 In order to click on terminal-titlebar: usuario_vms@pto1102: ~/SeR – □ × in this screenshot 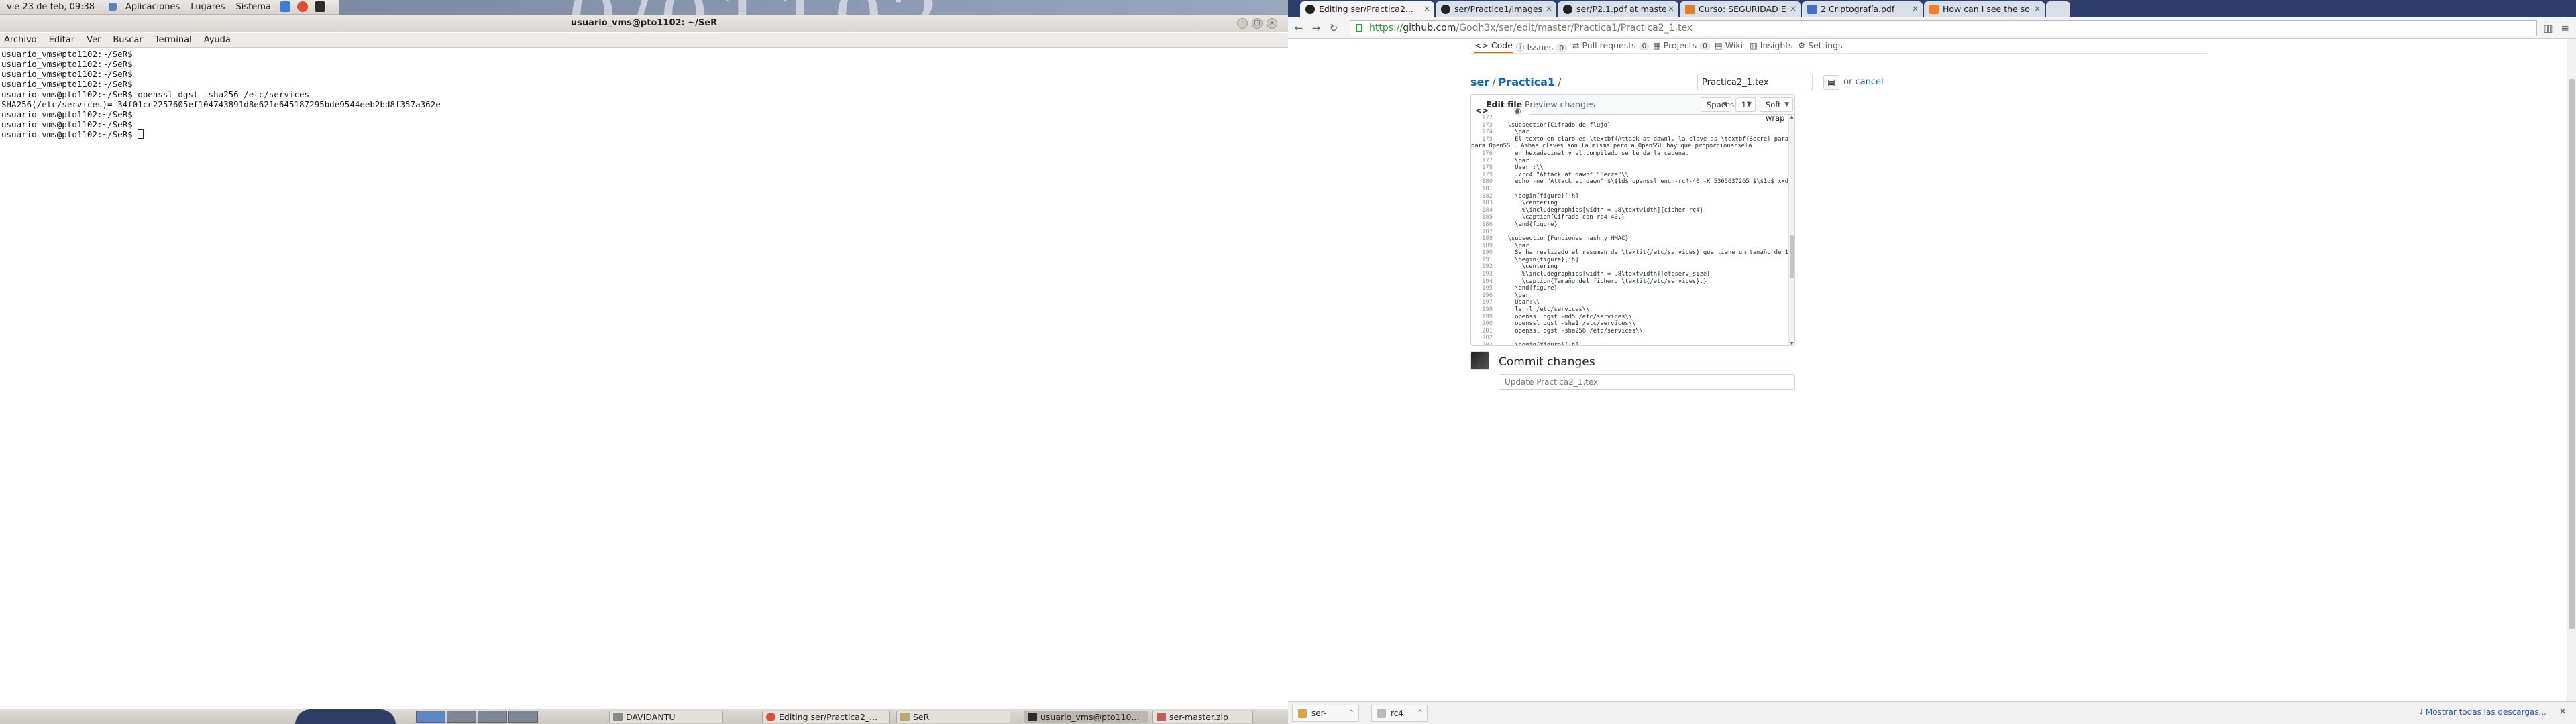, I will do `click(644, 24)`.